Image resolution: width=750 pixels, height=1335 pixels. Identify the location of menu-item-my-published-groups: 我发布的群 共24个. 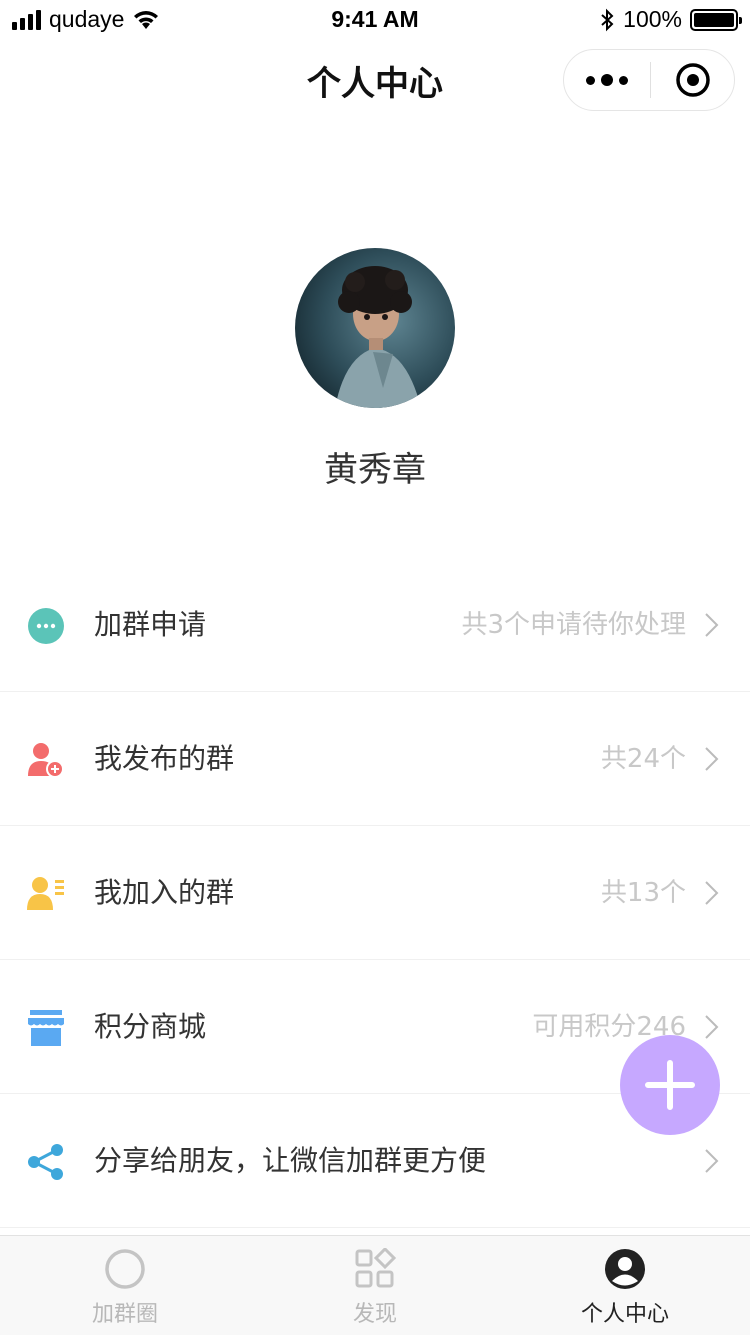
(375, 759).